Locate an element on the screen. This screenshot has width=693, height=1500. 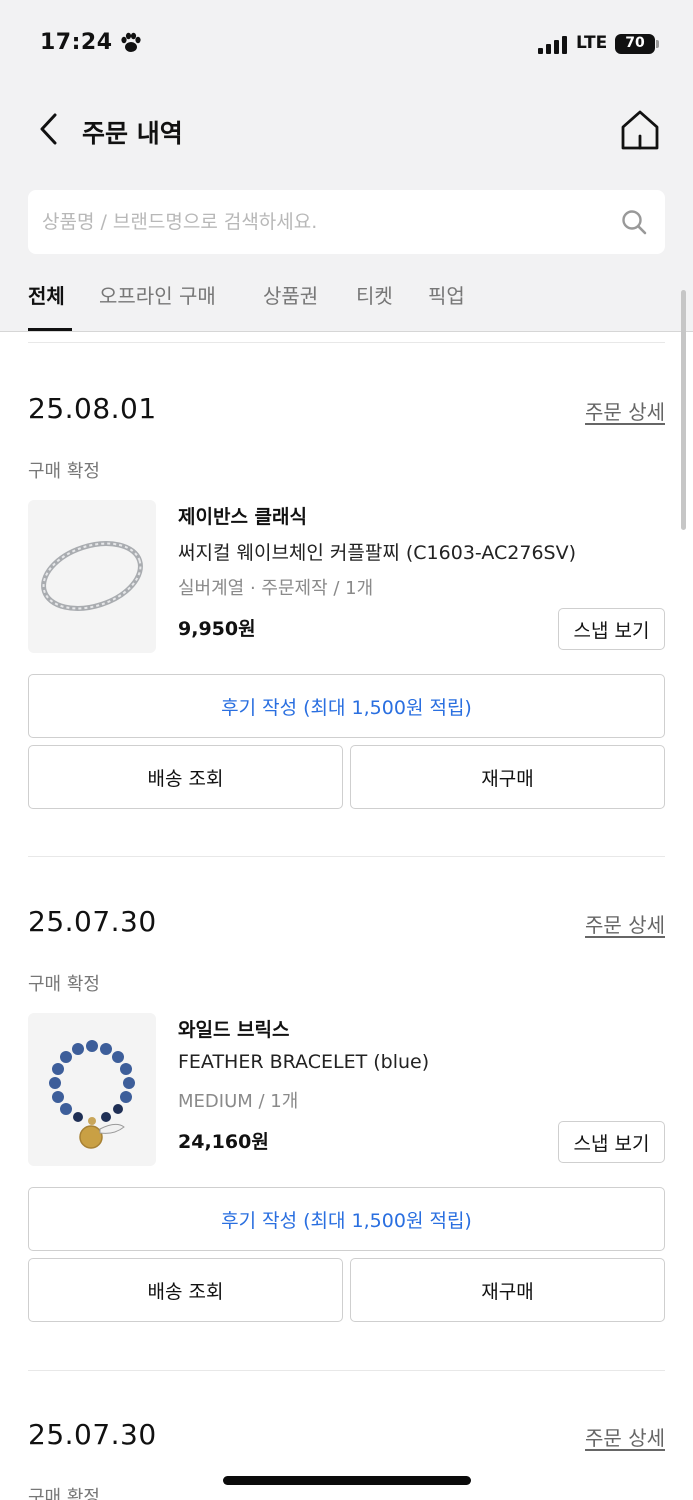
search-box is located at coordinates (346, 222).